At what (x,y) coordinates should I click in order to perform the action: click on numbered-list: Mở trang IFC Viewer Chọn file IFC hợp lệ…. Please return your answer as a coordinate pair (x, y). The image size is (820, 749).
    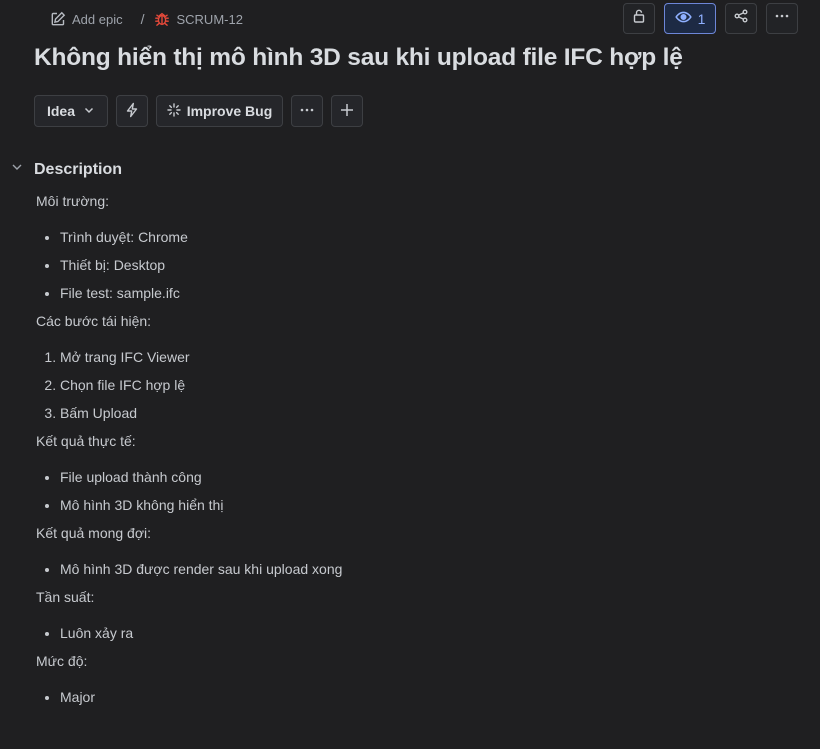
    Looking at the image, I should click on (428, 385).